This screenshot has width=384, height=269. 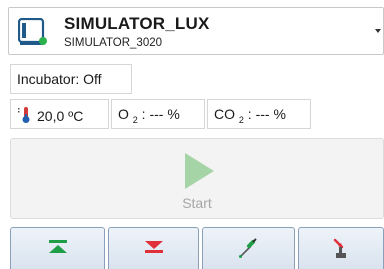 What do you see at coordinates (59, 79) in the screenshot?
I see `incubator-status-label: Incubator: Off` at bounding box center [59, 79].